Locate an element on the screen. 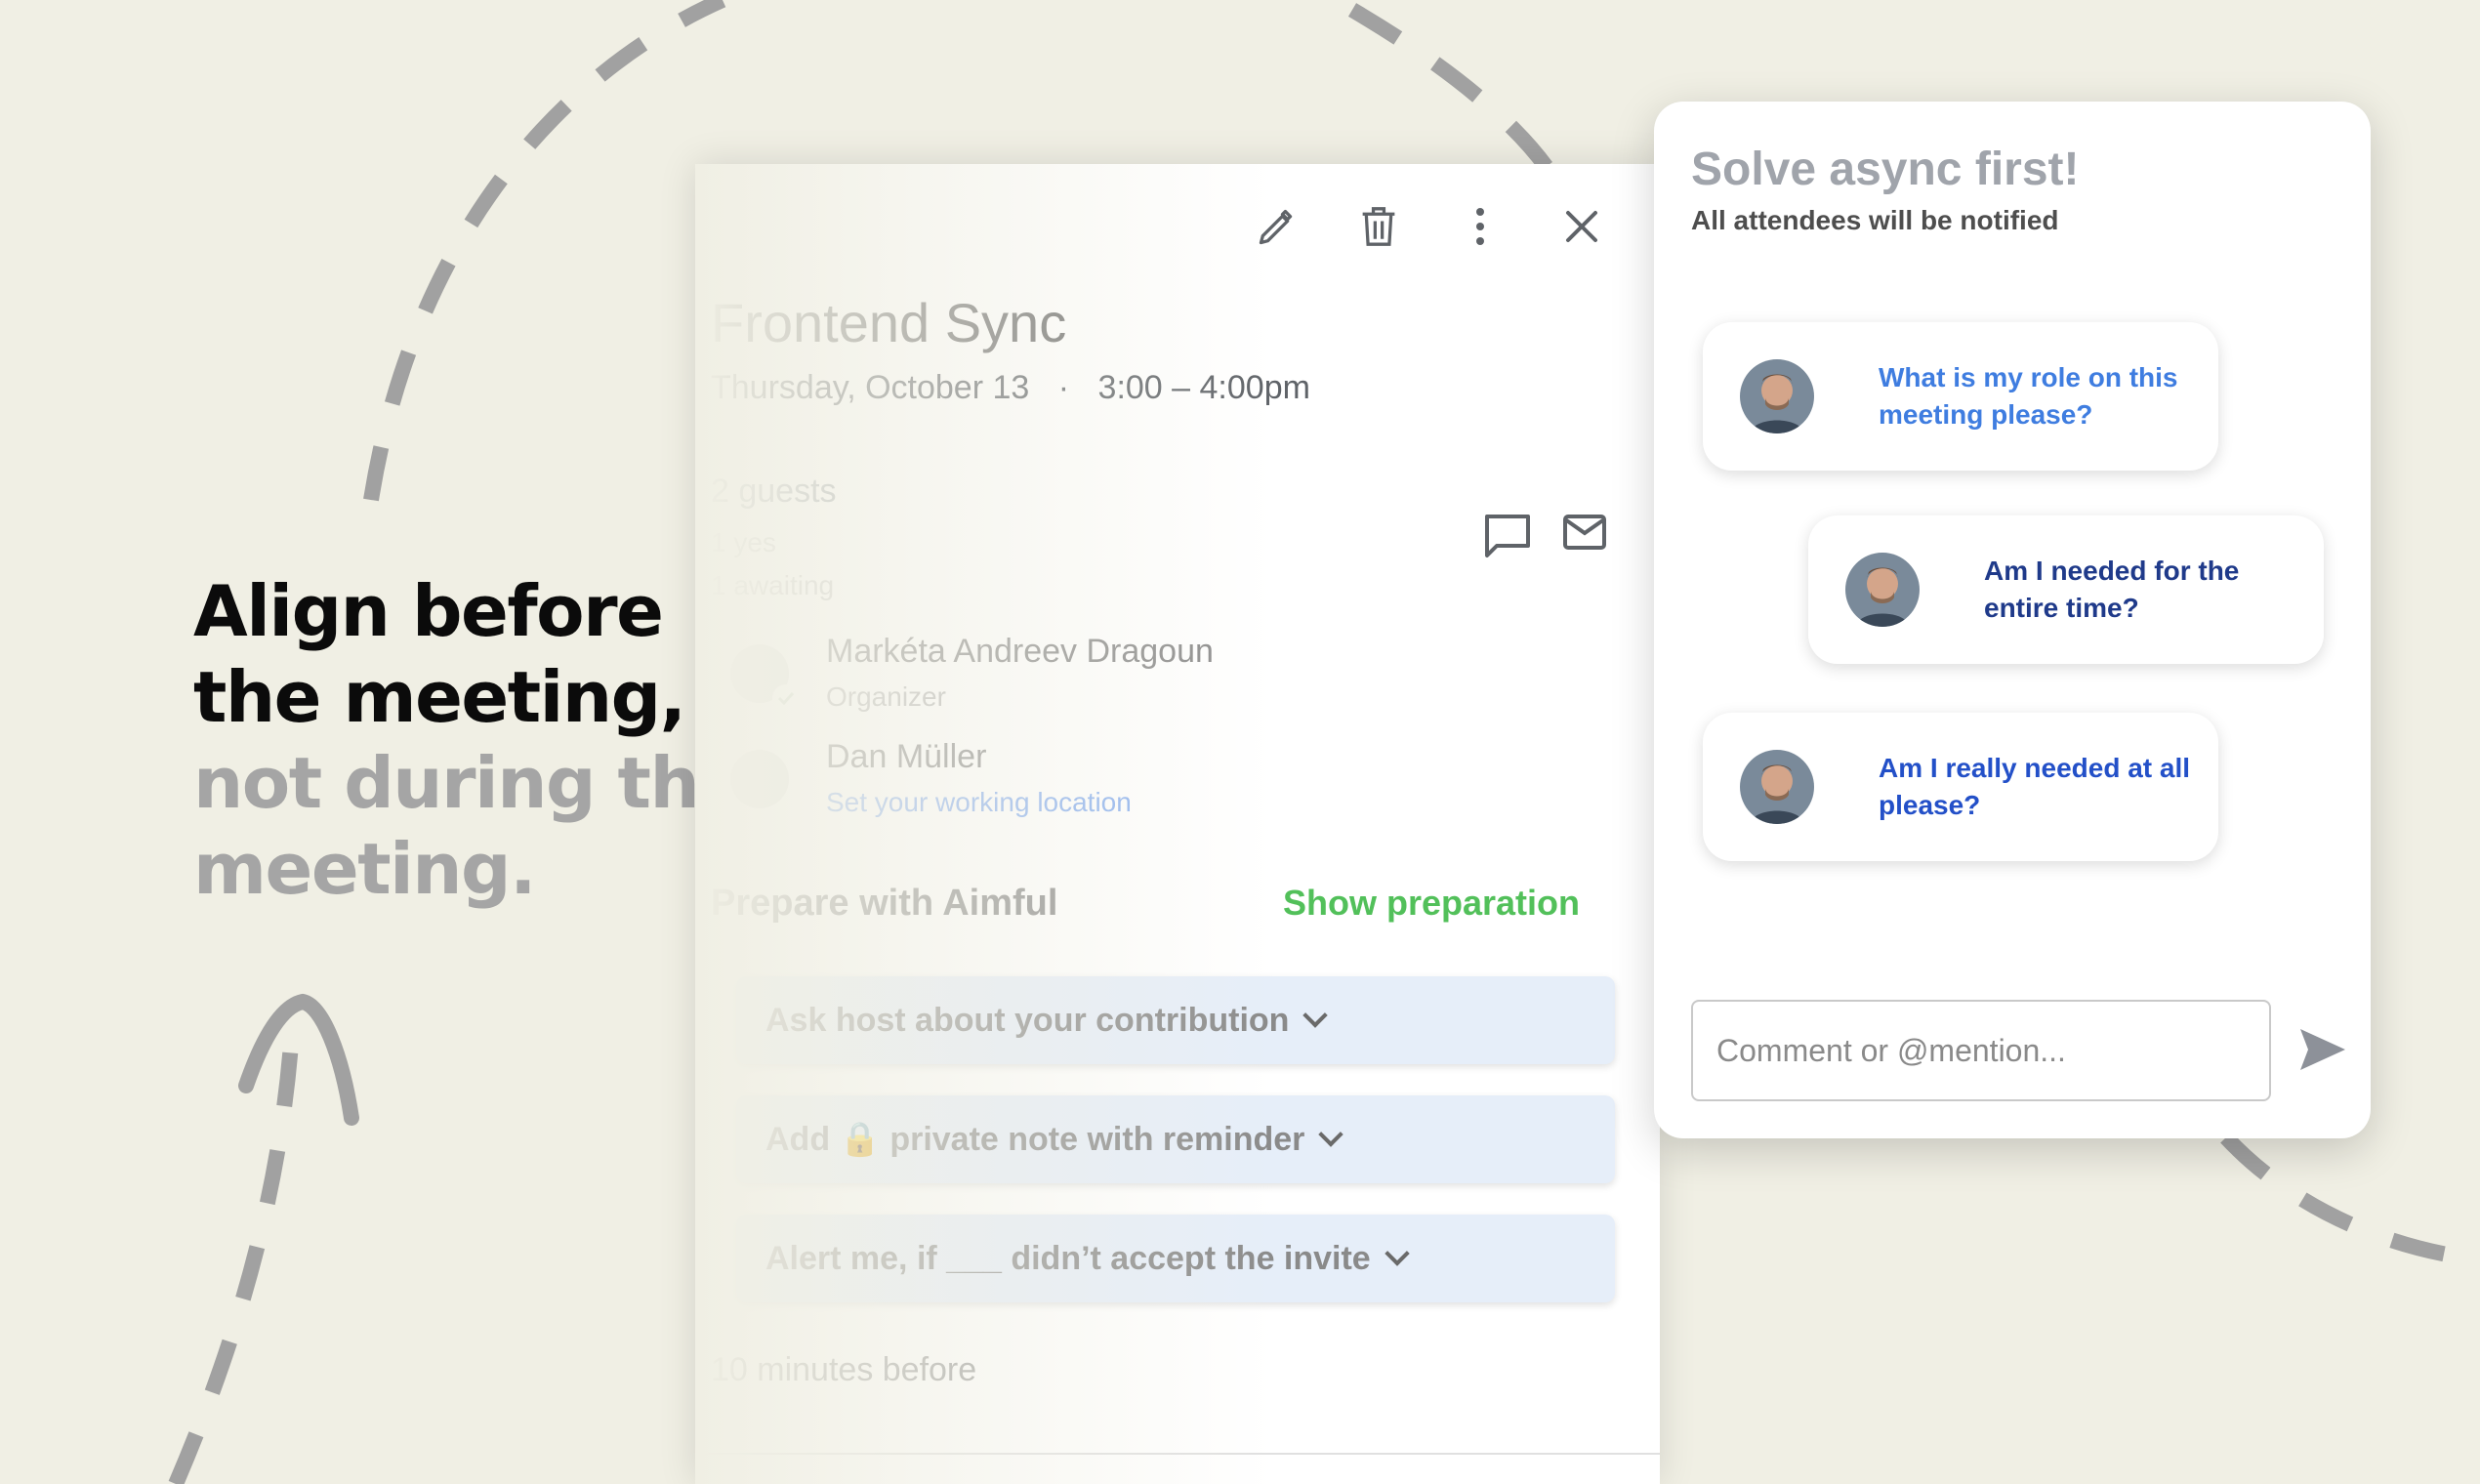  more-options-button is located at coordinates (1481, 227).